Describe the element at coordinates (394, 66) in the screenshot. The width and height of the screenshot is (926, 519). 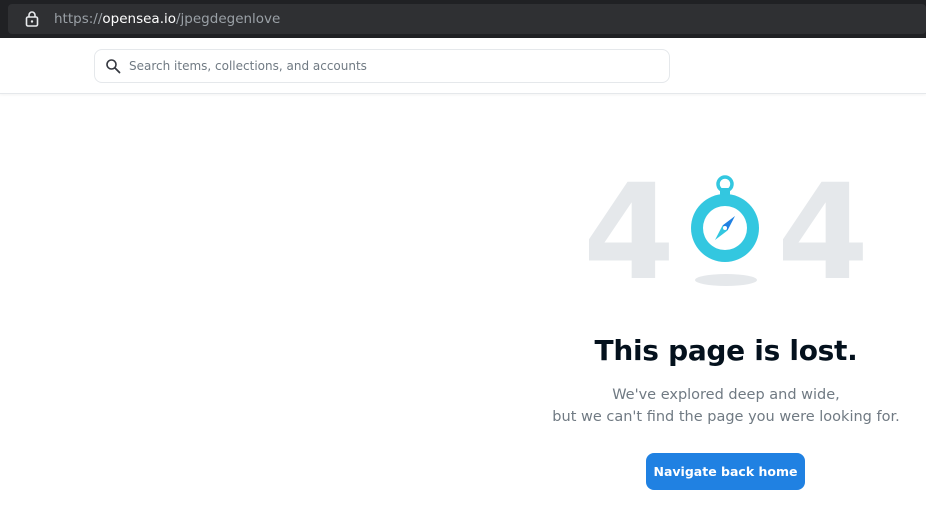
I see `search-input` at that location.